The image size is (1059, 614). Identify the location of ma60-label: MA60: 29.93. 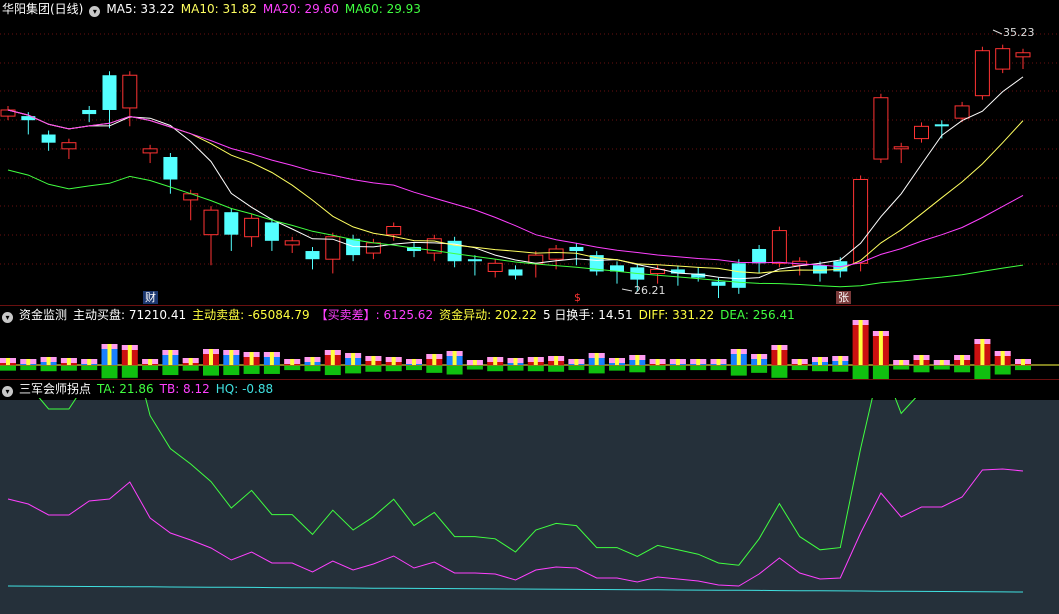
(382, 9).